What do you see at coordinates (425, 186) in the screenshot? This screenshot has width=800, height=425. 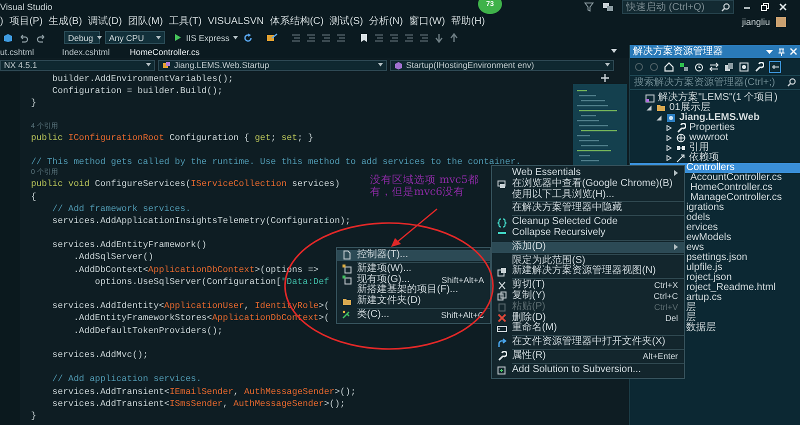 I see `annotation-text: 没有区域选项 mvc5都有，但是mvc6没有` at bounding box center [425, 186].